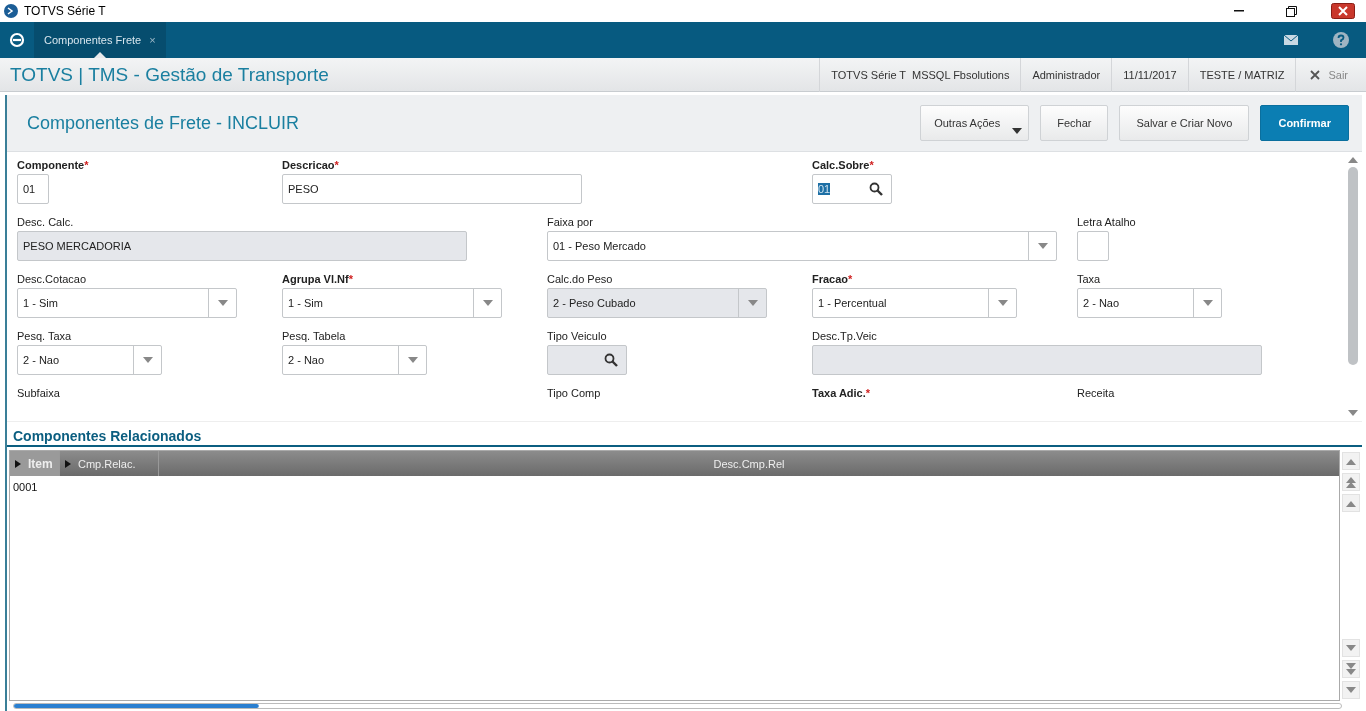 The height and width of the screenshot is (711, 1366). Describe the element at coordinates (1241, 74) in the screenshot. I see `header-info: TESTE / MATRIZ` at that location.